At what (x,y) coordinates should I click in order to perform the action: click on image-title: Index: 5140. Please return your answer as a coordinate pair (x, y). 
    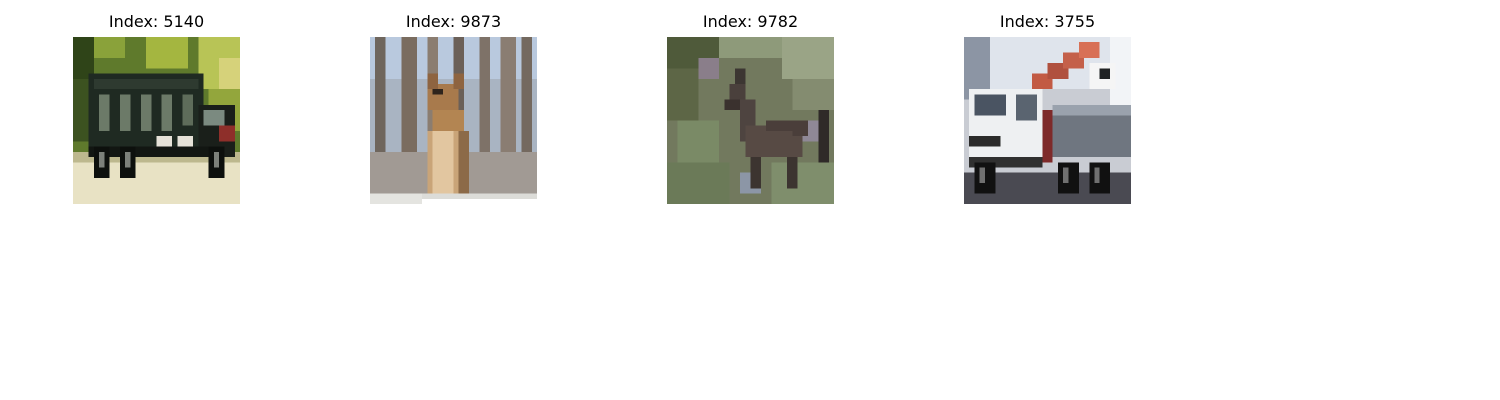
    Looking at the image, I should click on (156, 21).